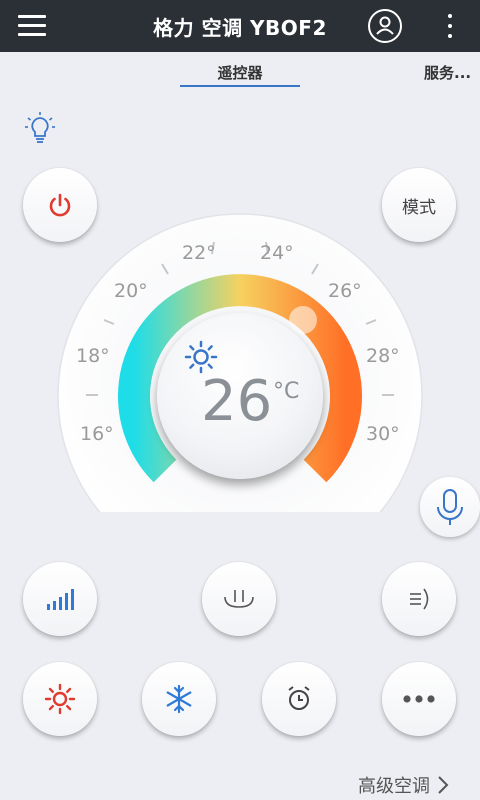 This screenshot has height=800, width=480. I want to click on page-title: 格力 空调 YBOF2, so click(240, 28).